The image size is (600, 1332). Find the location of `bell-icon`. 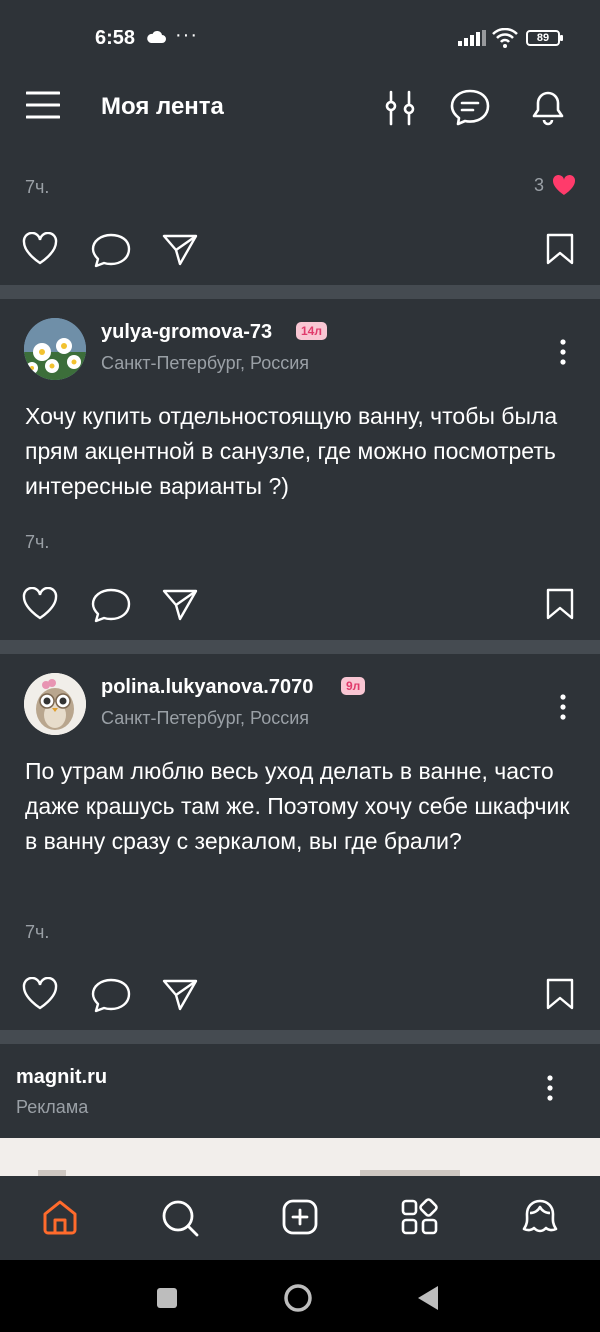

bell-icon is located at coordinates (548, 110).